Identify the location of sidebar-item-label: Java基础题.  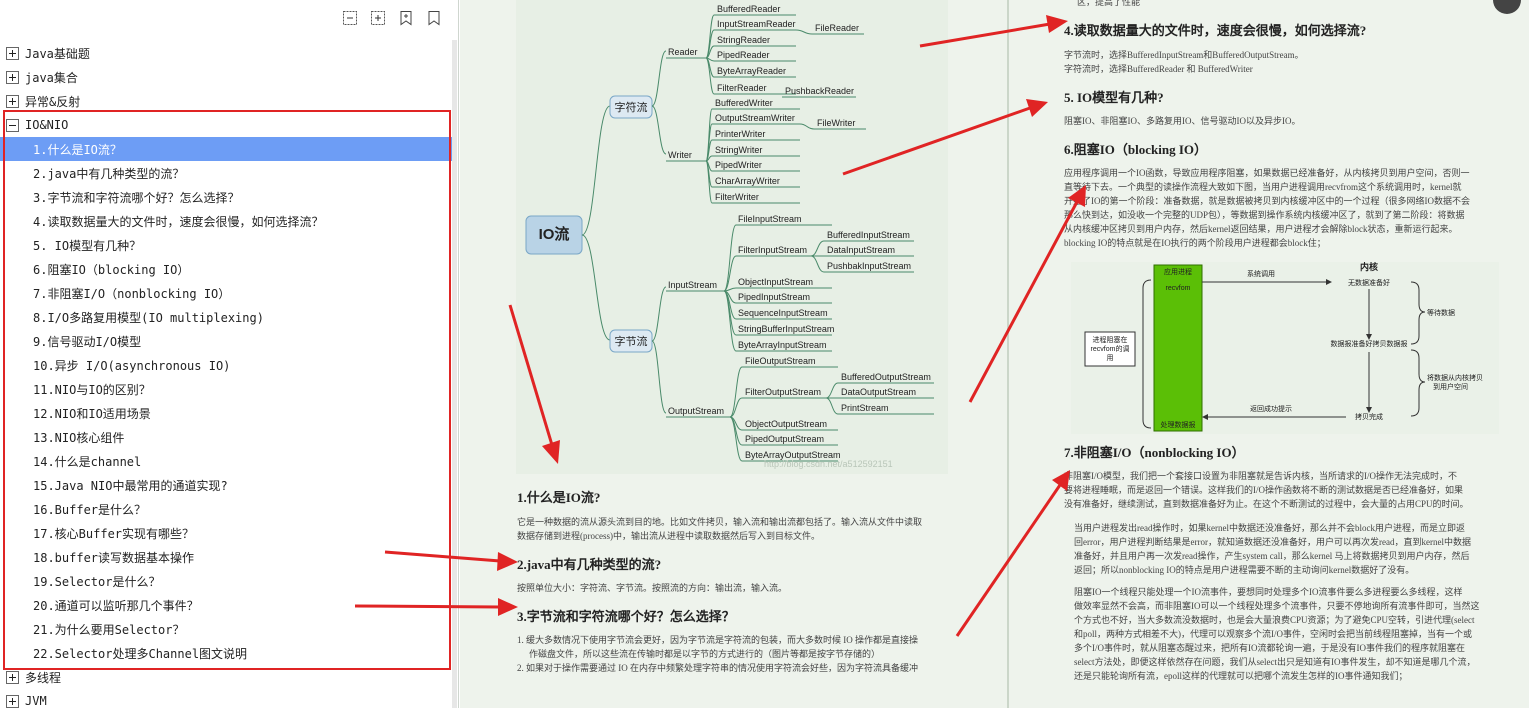
(57, 53).